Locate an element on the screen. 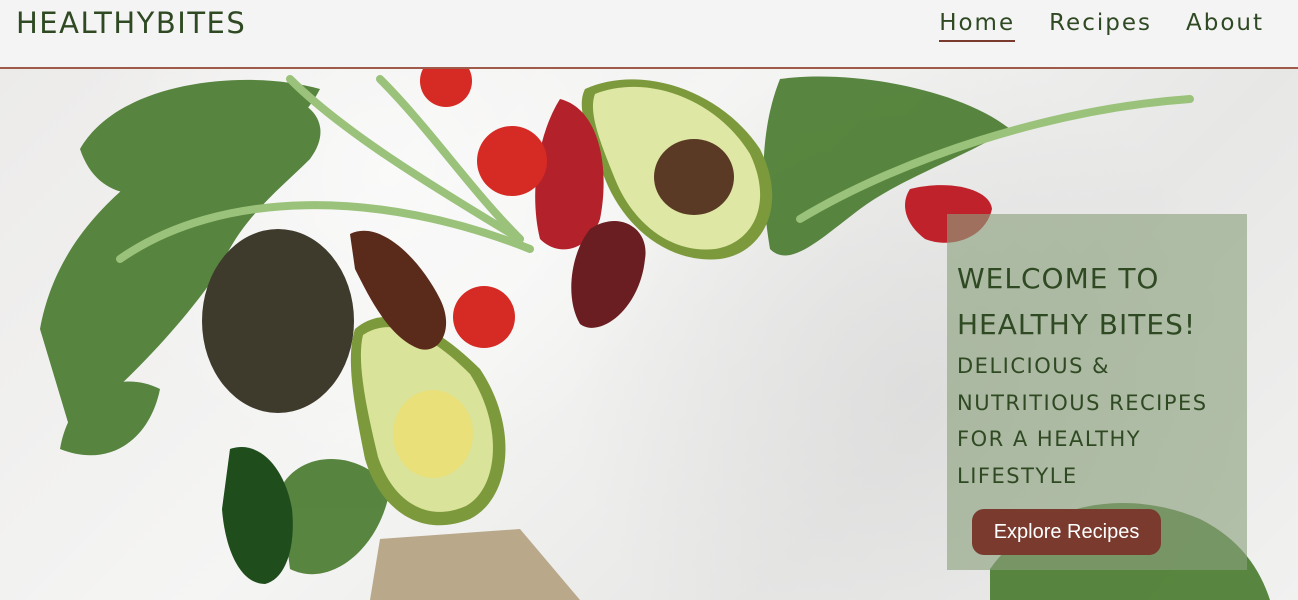  main-nav: Home Recipes About is located at coordinates (1101, 26).